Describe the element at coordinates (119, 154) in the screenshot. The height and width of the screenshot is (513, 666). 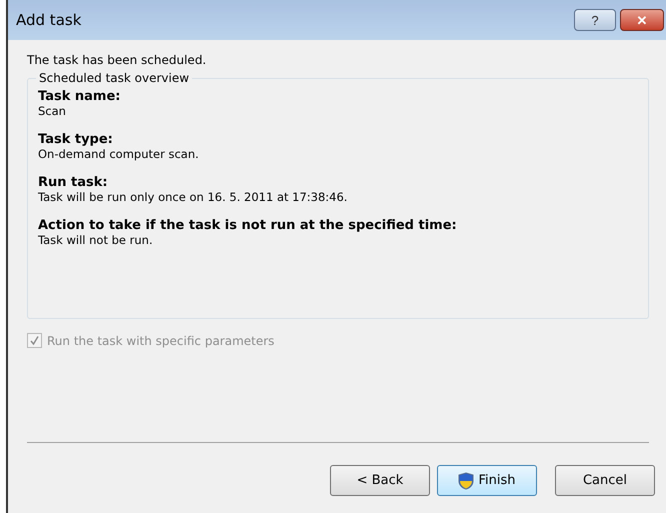
I see `field-value: On-demand computer scan.` at that location.